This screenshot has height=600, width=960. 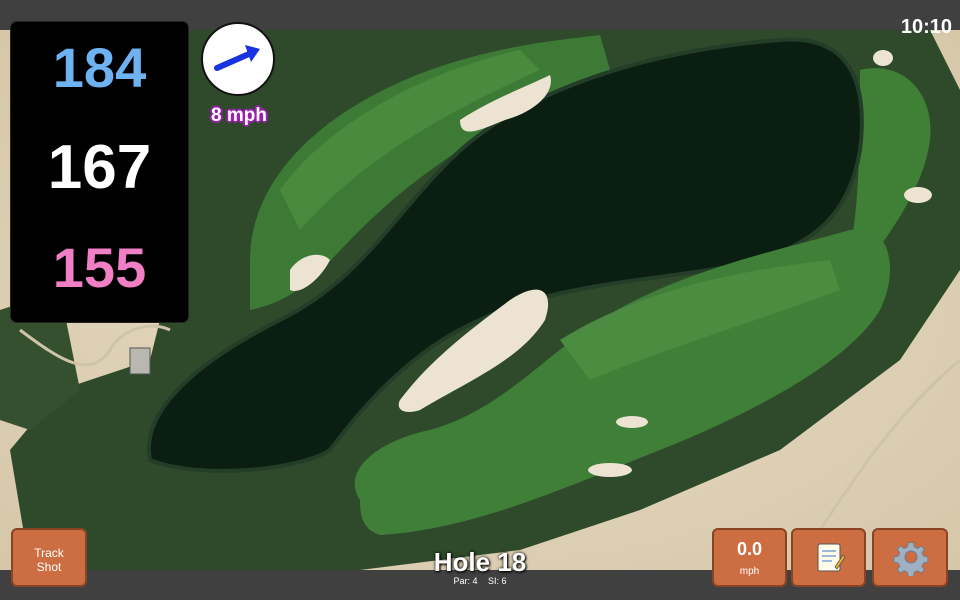 I want to click on hole-info: Par: 4 SI: 6, so click(x=480, y=581).